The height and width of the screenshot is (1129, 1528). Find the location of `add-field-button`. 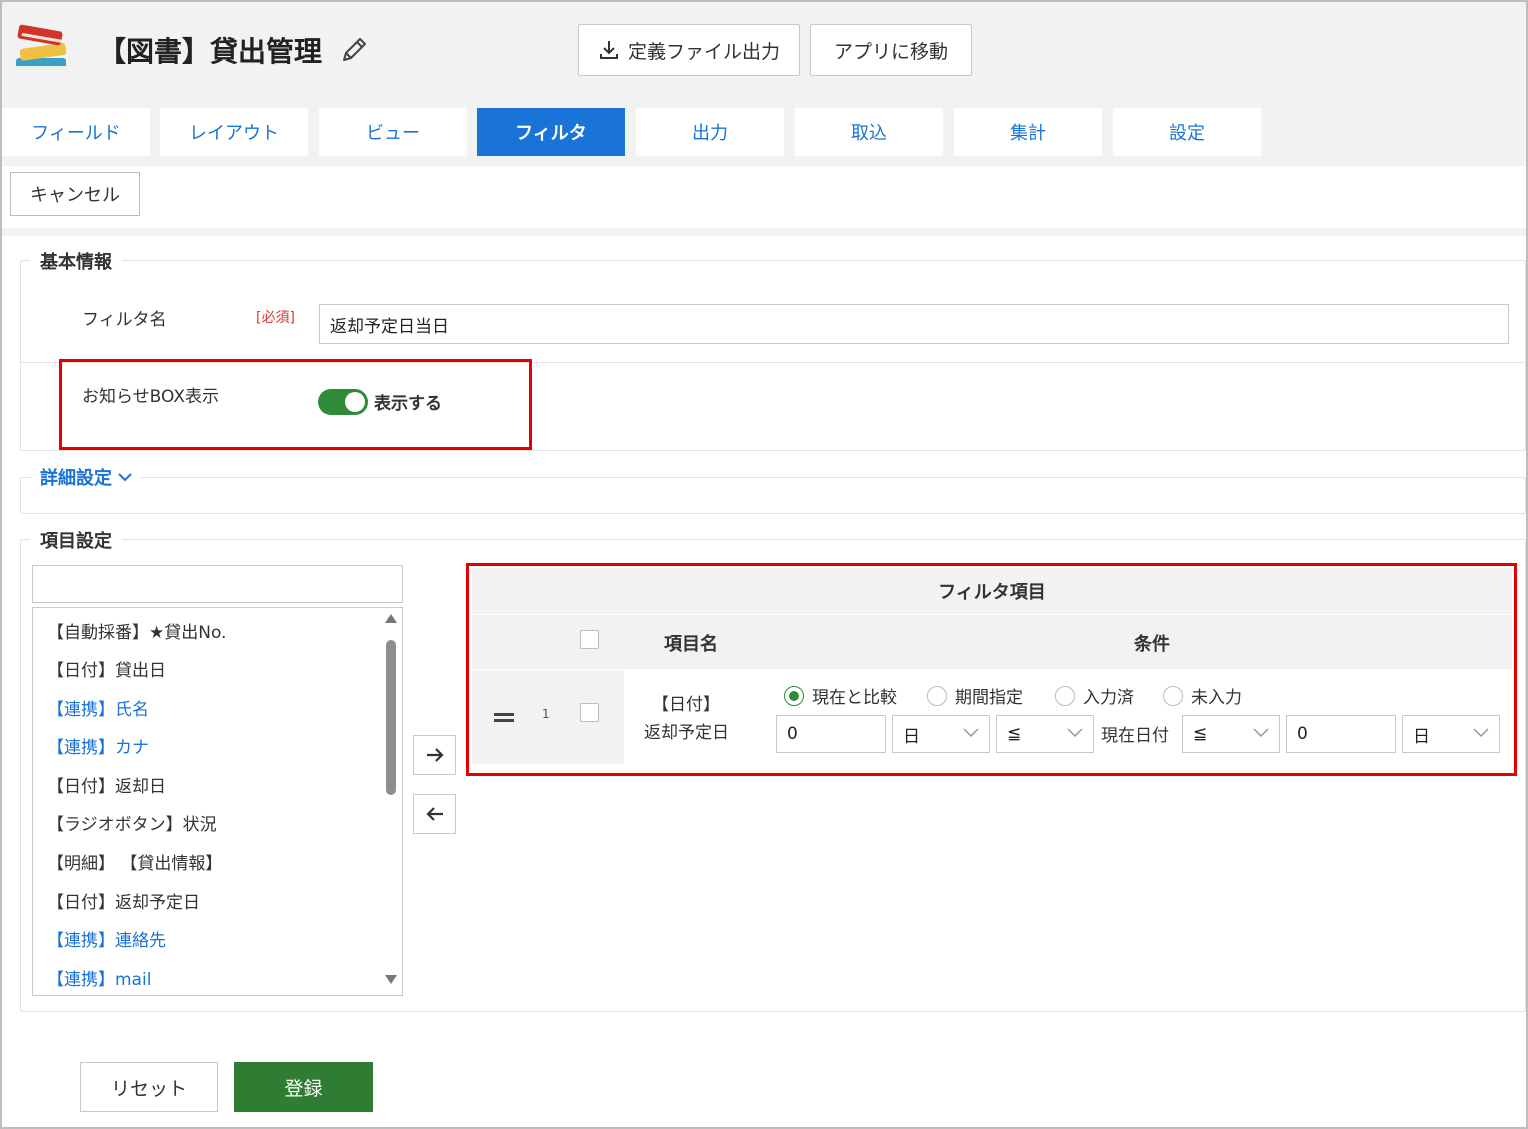

add-field-button is located at coordinates (434, 755).